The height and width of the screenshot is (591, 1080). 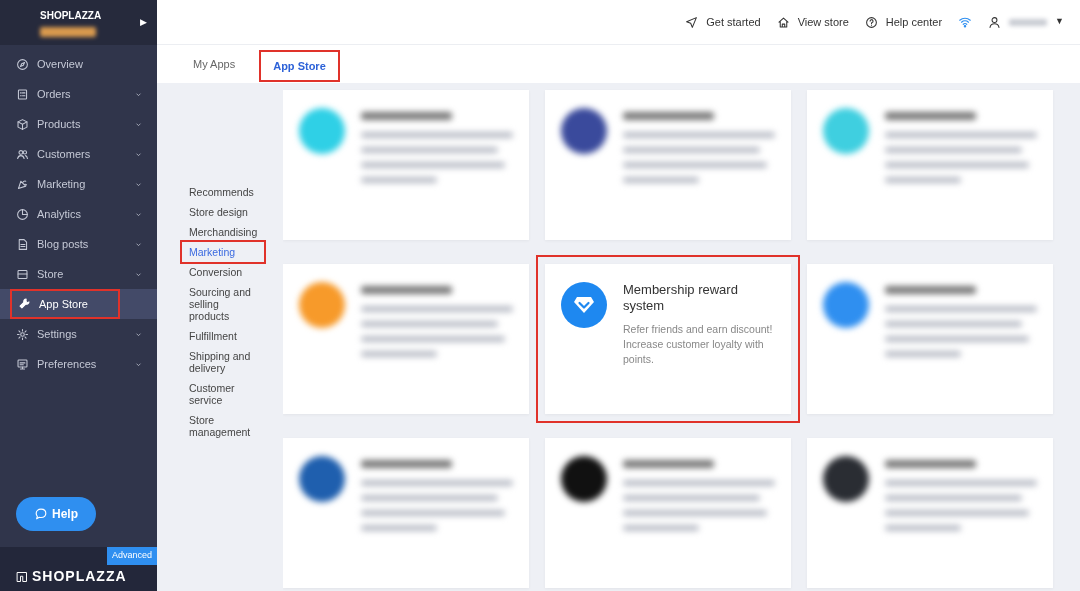 I want to click on sidebar-item: Marketing, so click(x=78, y=184).